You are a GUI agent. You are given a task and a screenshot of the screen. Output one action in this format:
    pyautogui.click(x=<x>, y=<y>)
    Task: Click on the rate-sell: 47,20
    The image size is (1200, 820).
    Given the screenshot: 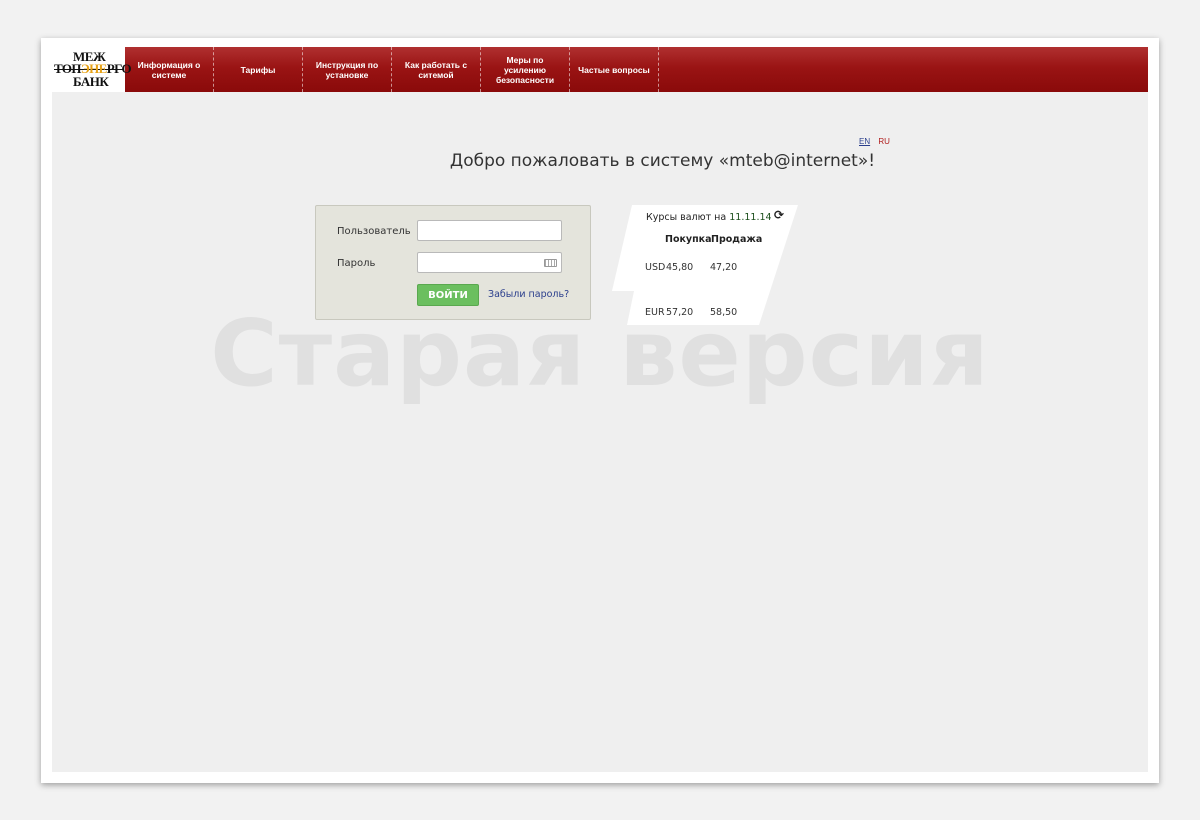 What is the action you would take?
    pyautogui.click(x=724, y=267)
    